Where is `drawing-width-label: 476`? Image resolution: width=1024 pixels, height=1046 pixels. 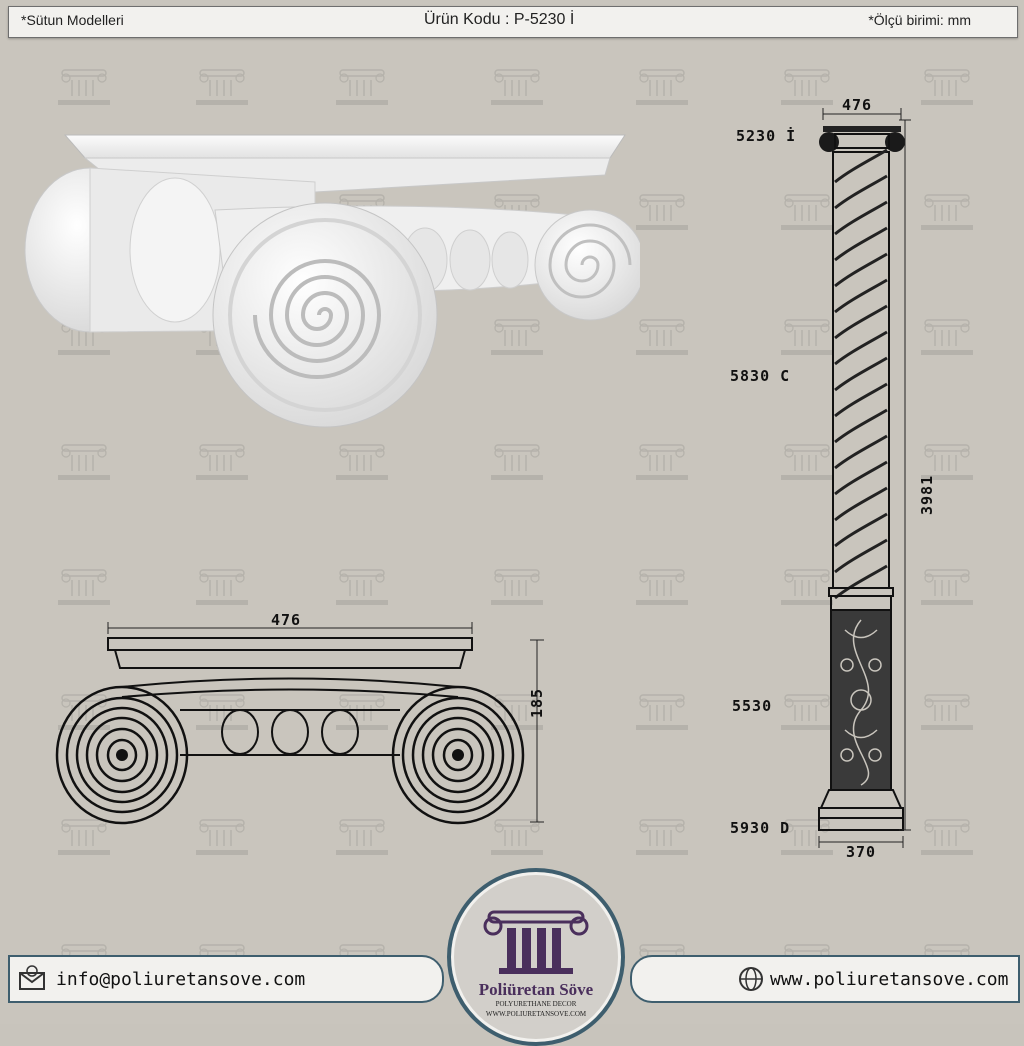
drawing-width-label: 476 is located at coordinates (286, 620).